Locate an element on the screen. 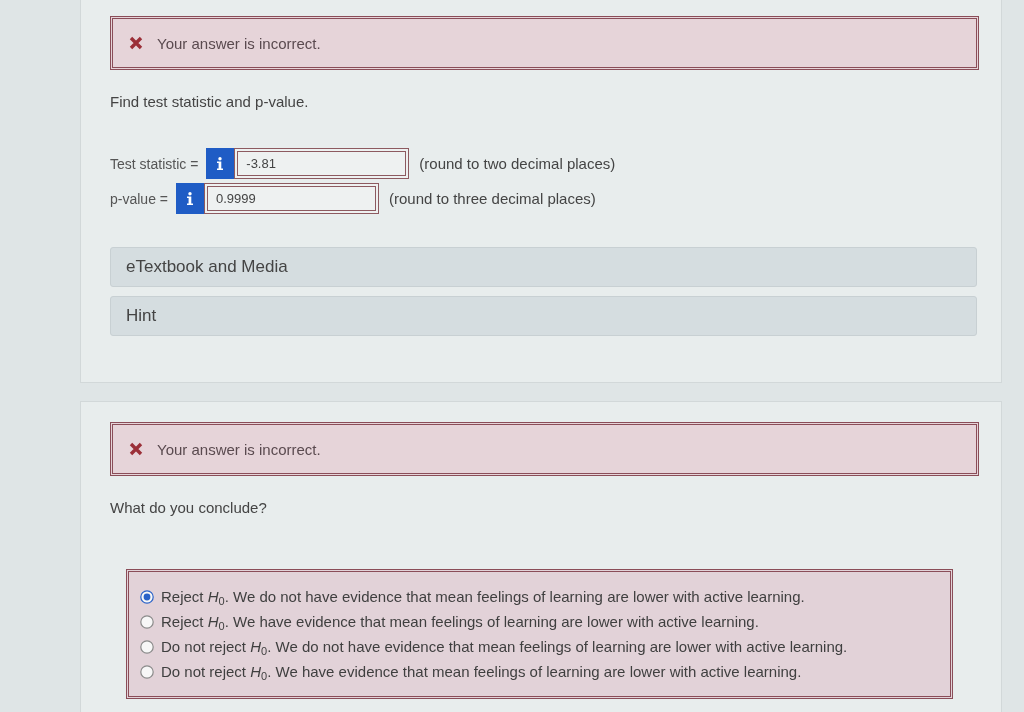  rounding-note: (round to three decimal places) is located at coordinates (492, 198).